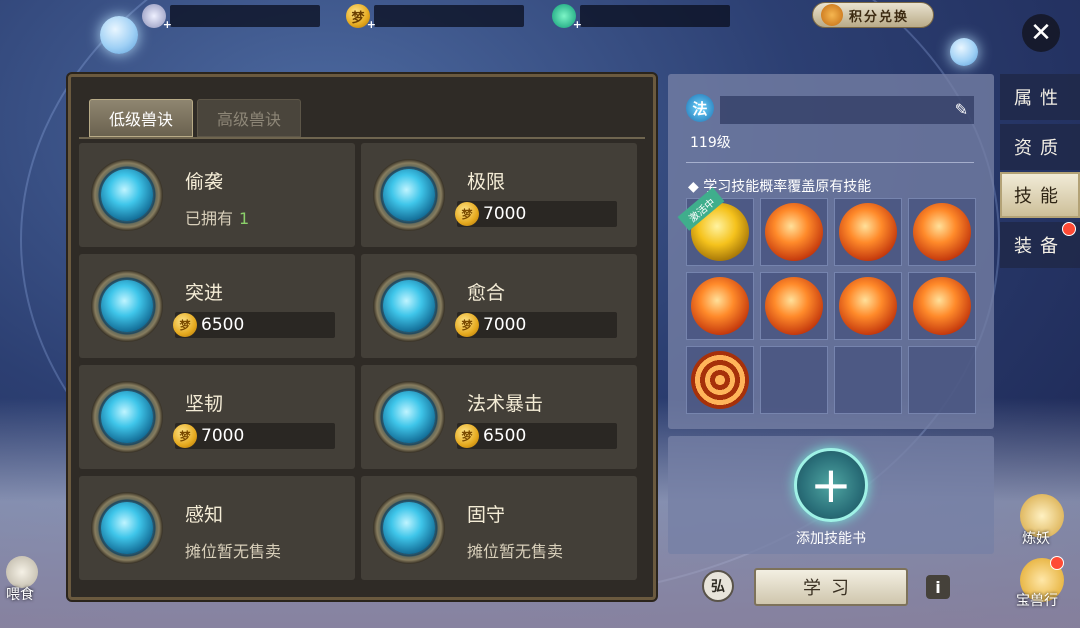  What do you see at coordinates (141, 118) in the screenshot?
I see `tab-low-level: 低级兽诀` at bounding box center [141, 118].